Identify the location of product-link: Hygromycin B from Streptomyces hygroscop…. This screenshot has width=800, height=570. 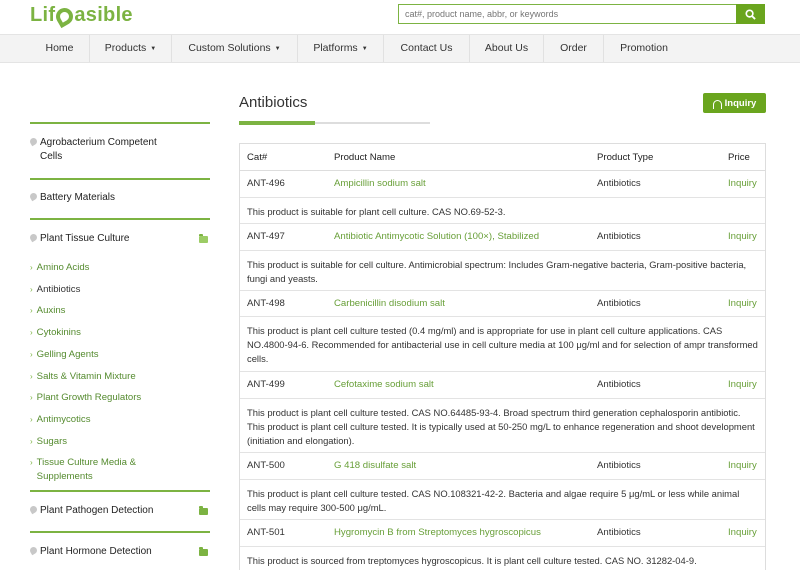
(437, 532).